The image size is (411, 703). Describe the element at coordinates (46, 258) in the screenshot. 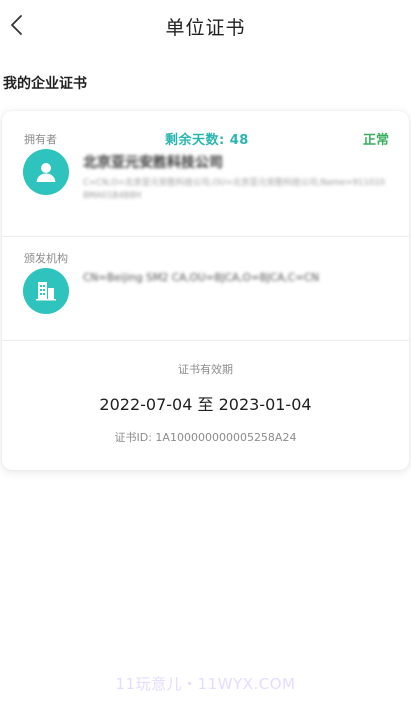

I see `issuer-label: 颁发机构` at that location.